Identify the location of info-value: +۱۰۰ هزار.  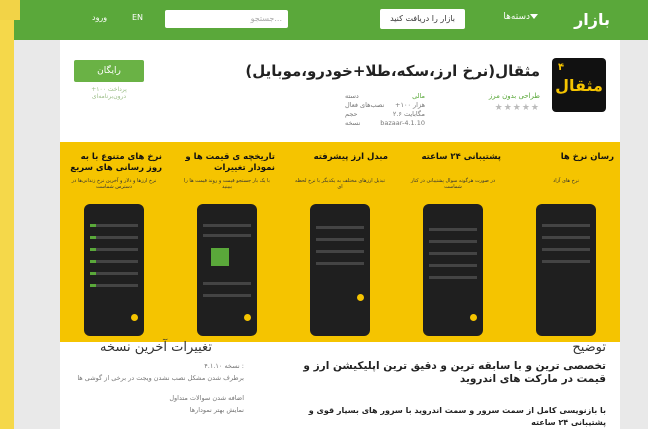
(410, 105).